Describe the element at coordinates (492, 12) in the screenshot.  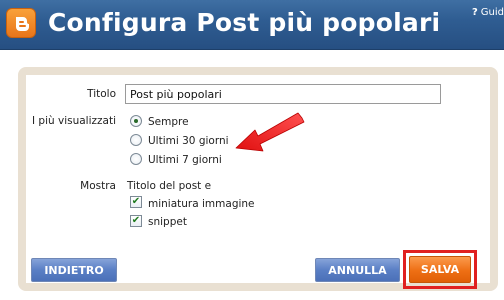
I see `help-label: Guid` at that location.